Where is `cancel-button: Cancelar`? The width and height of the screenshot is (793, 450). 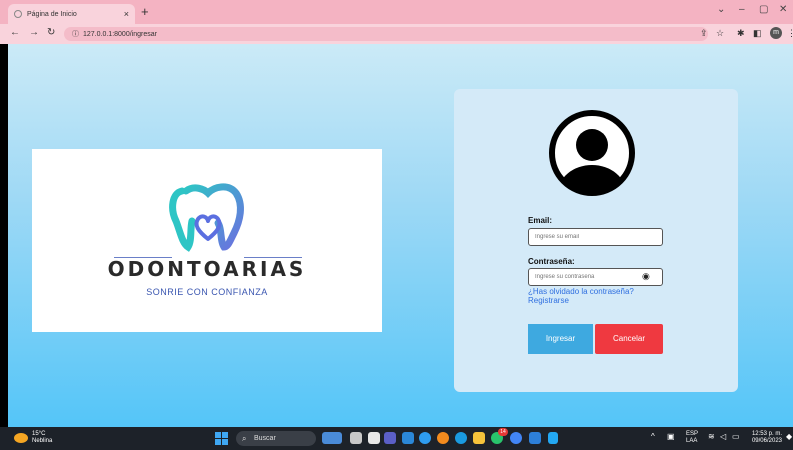
cancel-button: Cancelar is located at coordinates (629, 339).